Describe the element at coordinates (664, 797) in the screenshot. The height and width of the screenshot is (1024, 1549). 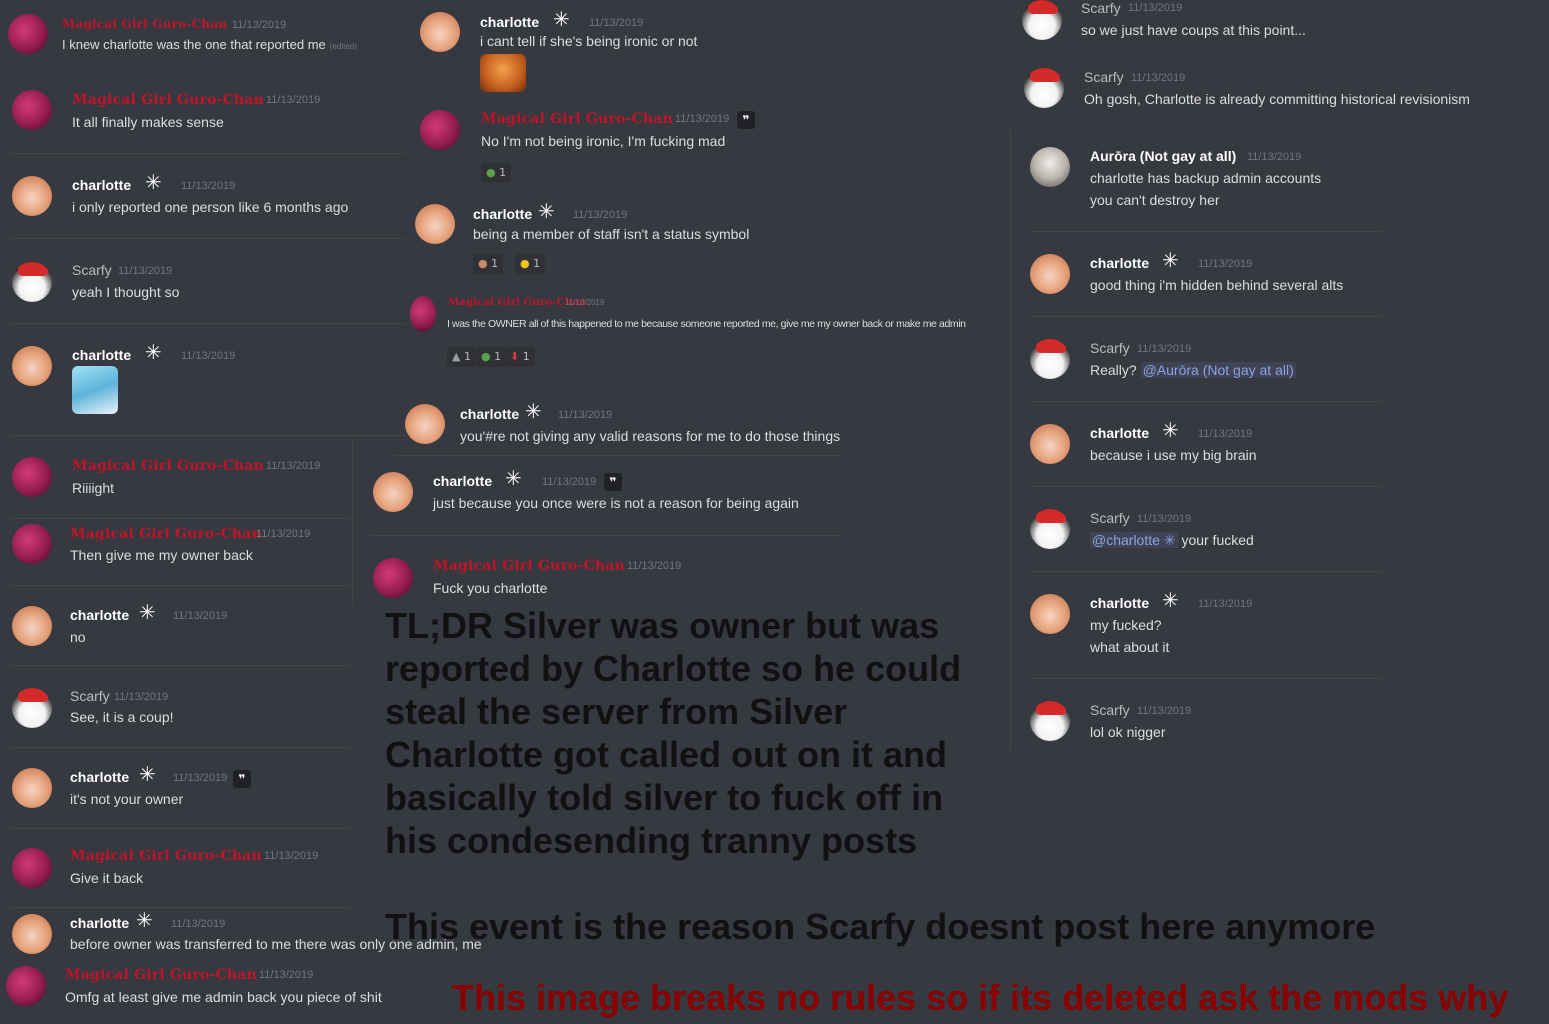
I see `caption-line: basically told silver to fuck off in` at that location.